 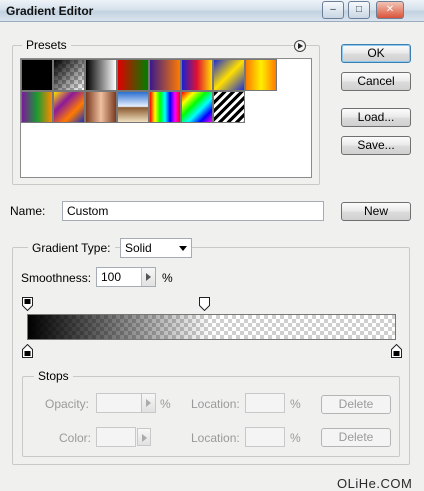 I want to click on name-input: Custom, so click(x=193, y=211).